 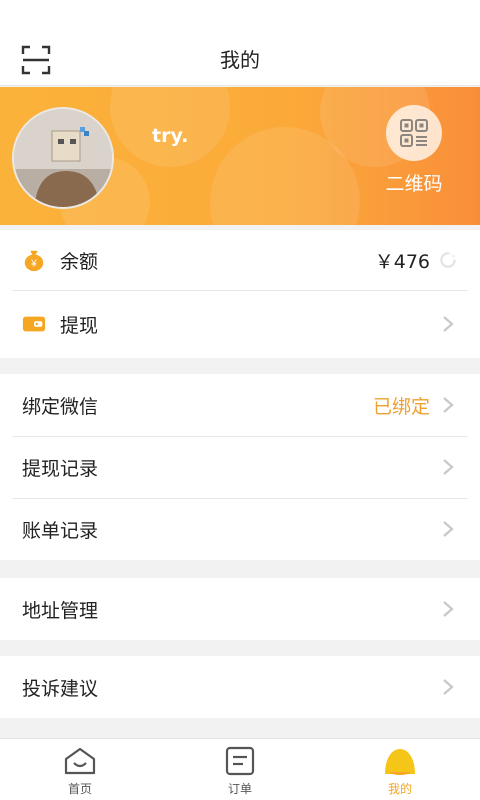 What do you see at coordinates (79, 261) in the screenshot?
I see `balance-label: 余额` at bounding box center [79, 261].